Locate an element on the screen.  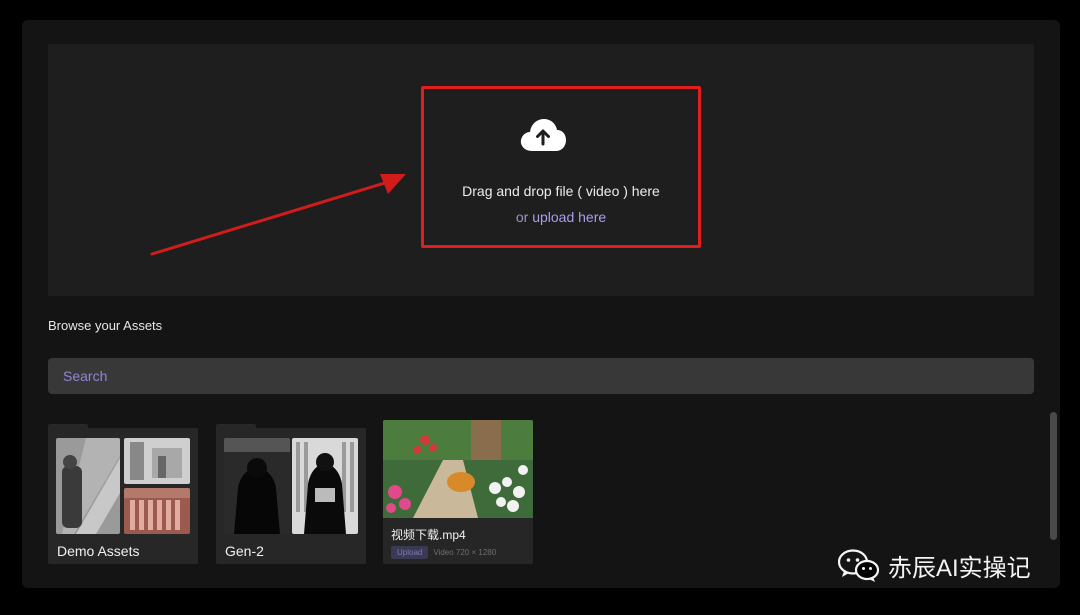
search-input is located at coordinates (541, 376).